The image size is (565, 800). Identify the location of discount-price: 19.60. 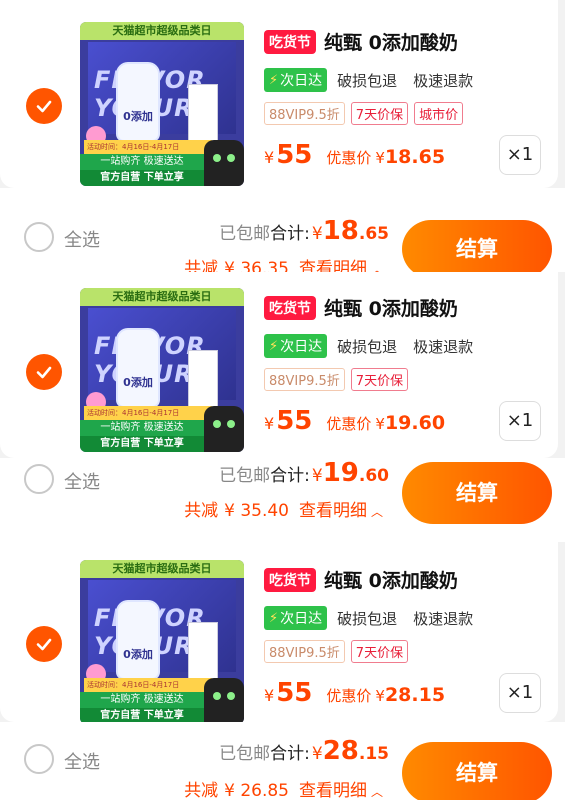
(415, 423).